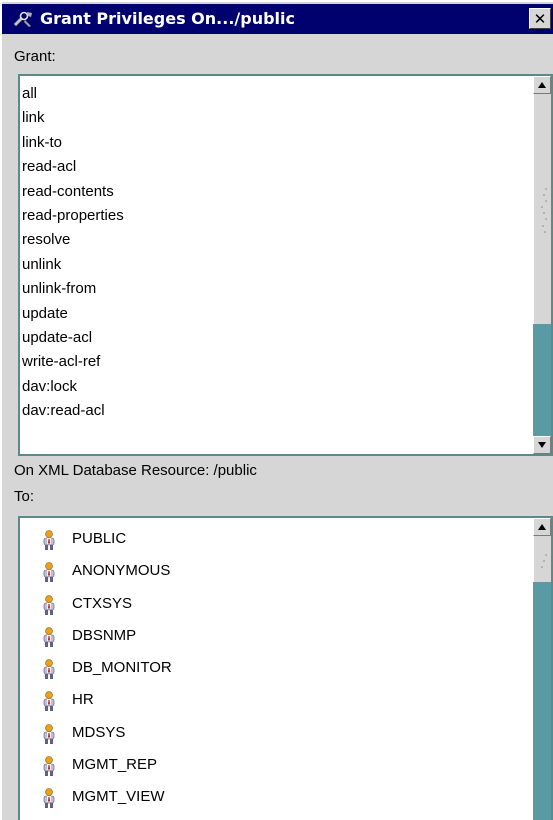 This screenshot has height=820, width=553. Describe the element at coordinates (275, 572) in the screenshot. I see `list-item: ANONYMOUS` at that location.